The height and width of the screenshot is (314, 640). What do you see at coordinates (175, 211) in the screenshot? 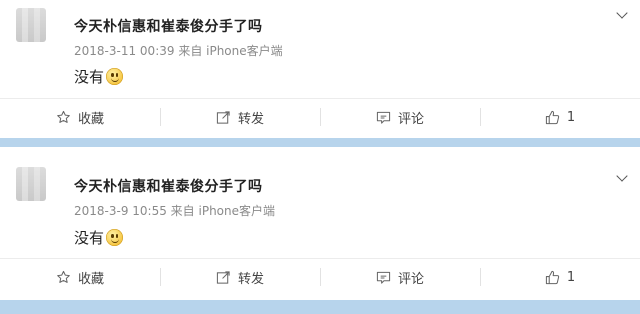
I see `post-meta: 2018-3-9 10:55 来自 iPhone客户端` at bounding box center [175, 211].